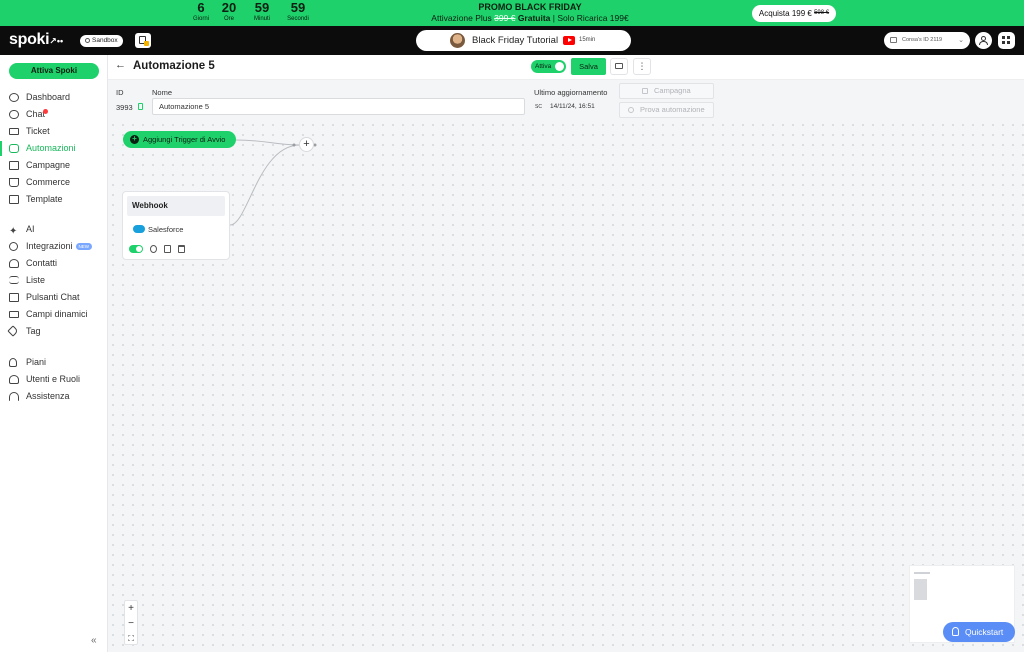 This screenshot has height=652, width=1024. Describe the element at coordinates (143, 40) in the screenshot. I see `tasks-button` at that location.